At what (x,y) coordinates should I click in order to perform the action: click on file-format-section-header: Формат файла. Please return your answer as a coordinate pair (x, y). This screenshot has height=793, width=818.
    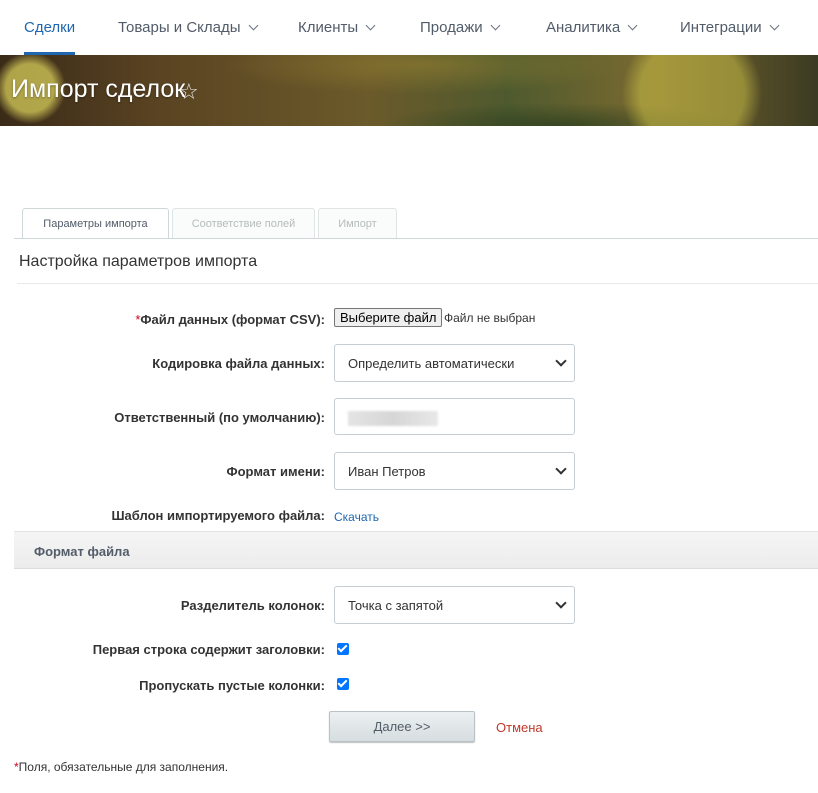
    Looking at the image, I should click on (416, 550).